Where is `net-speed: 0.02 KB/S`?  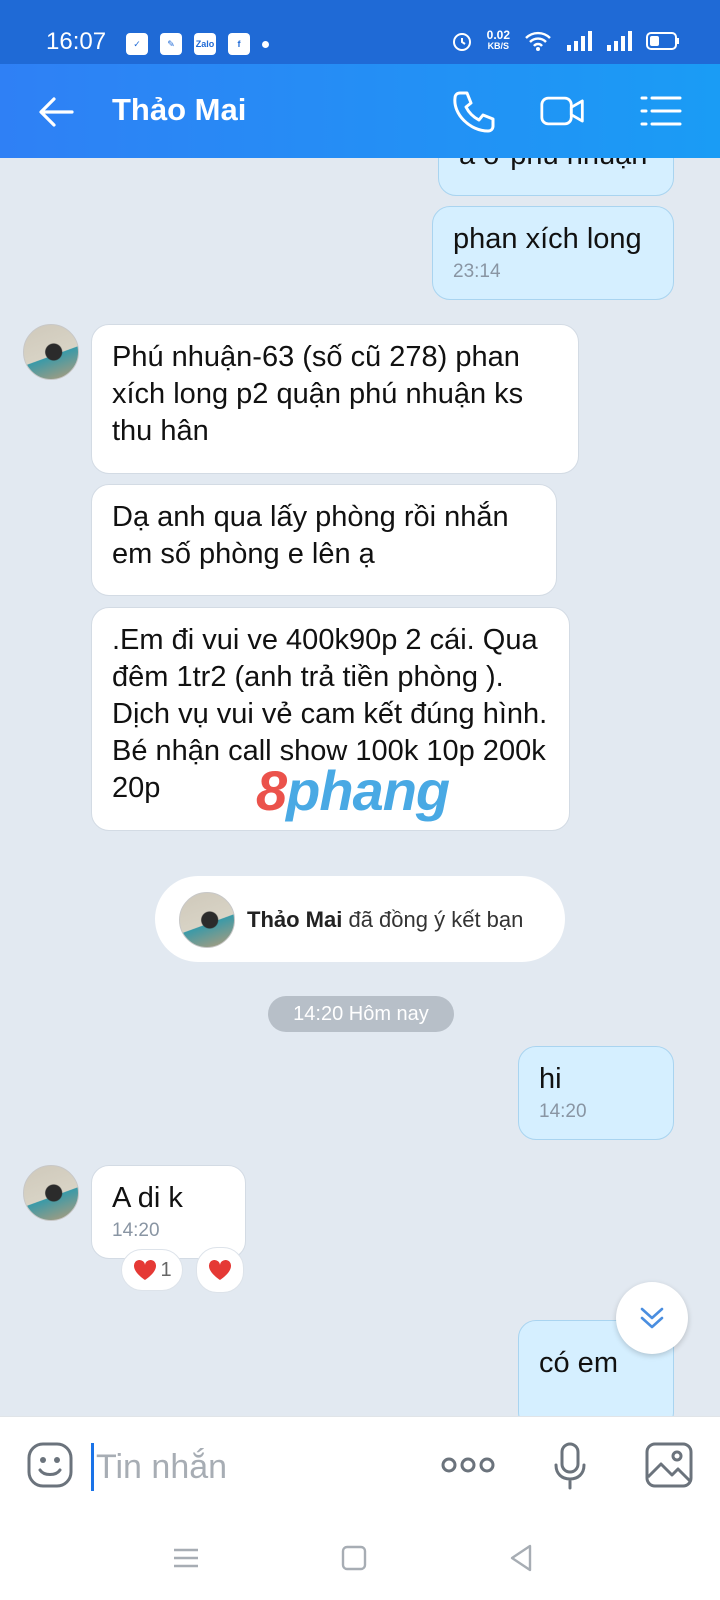 net-speed: 0.02 KB/S is located at coordinates (498, 39).